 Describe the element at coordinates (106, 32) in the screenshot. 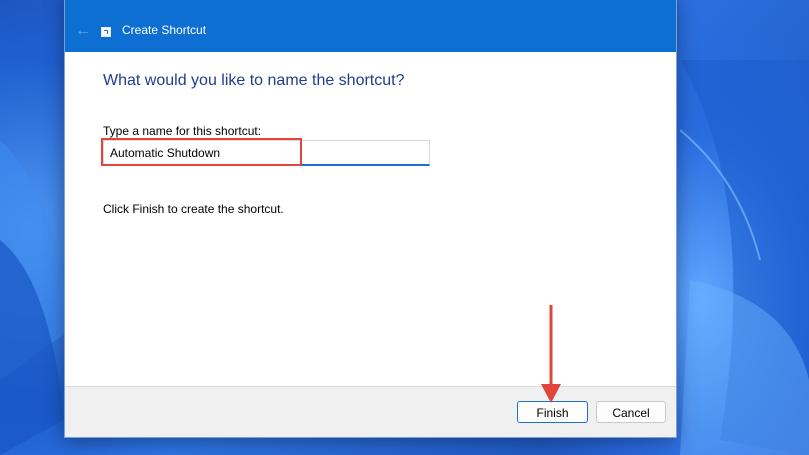

I see `shortcut-icon` at that location.